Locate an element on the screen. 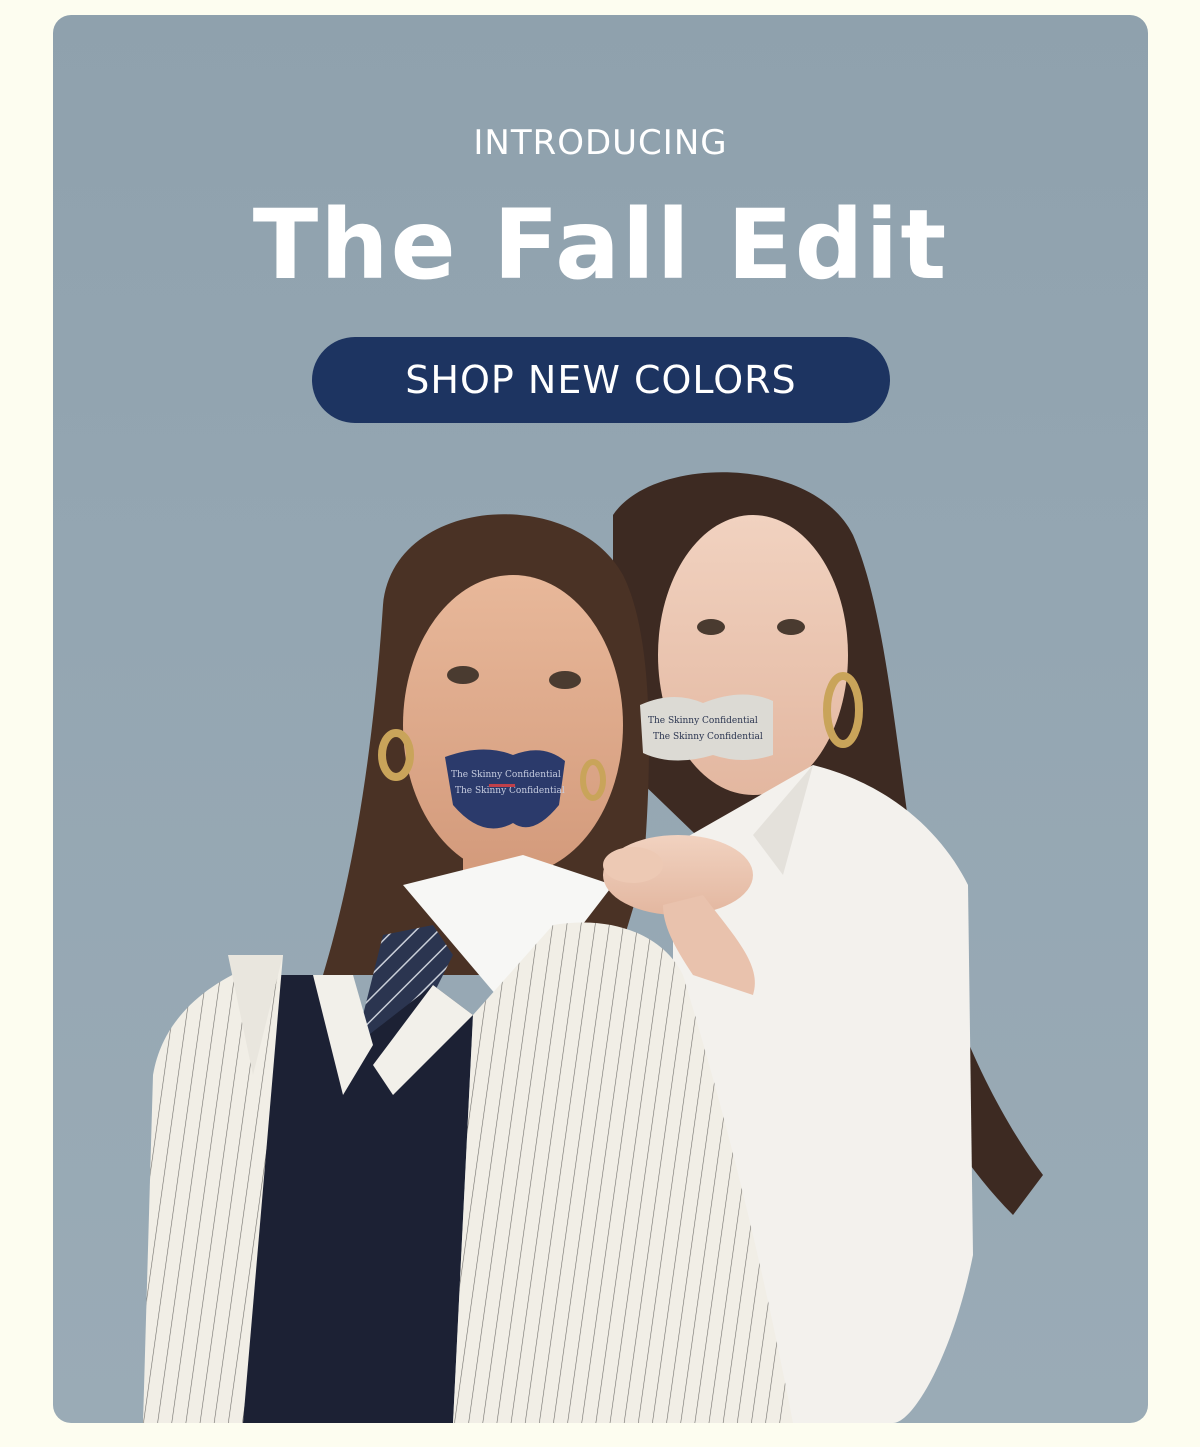  mouth-tape-white is located at coordinates (706, 727).